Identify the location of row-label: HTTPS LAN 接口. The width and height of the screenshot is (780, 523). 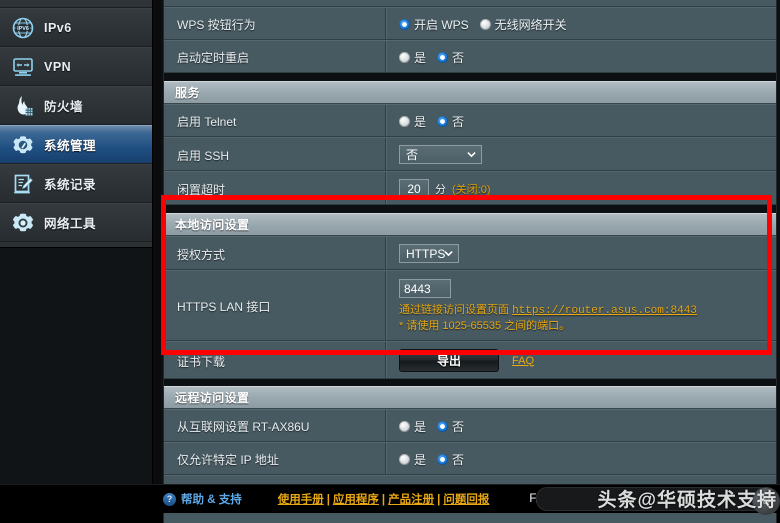
(275, 305).